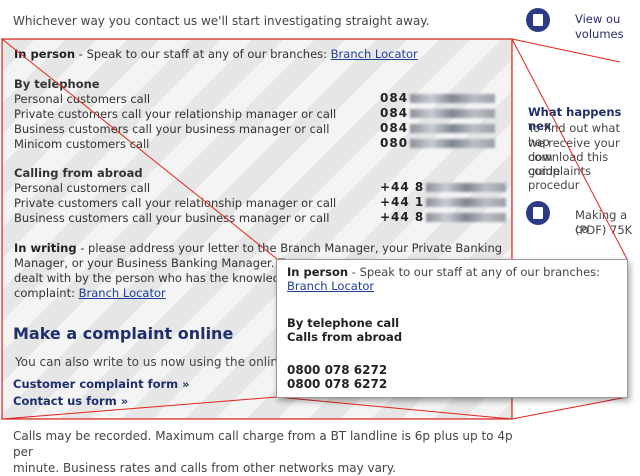 The width and height of the screenshot is (640, 476). Describe the element at coordinates (330, 286) in the screenshot. I see `zoom-branch-locator-link: Branch Locator` at that location.